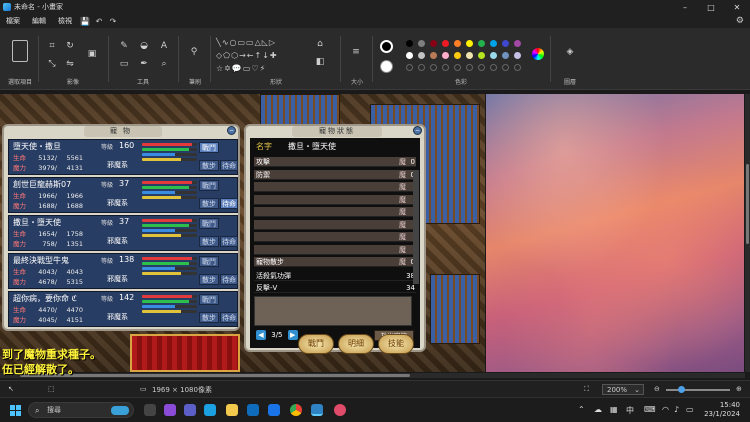 This screenshot has width=750, height=422. What do you see at coordinates (150, 410) in the screenshot?
I see `task-view-icon` at bounding box center [150, 410].